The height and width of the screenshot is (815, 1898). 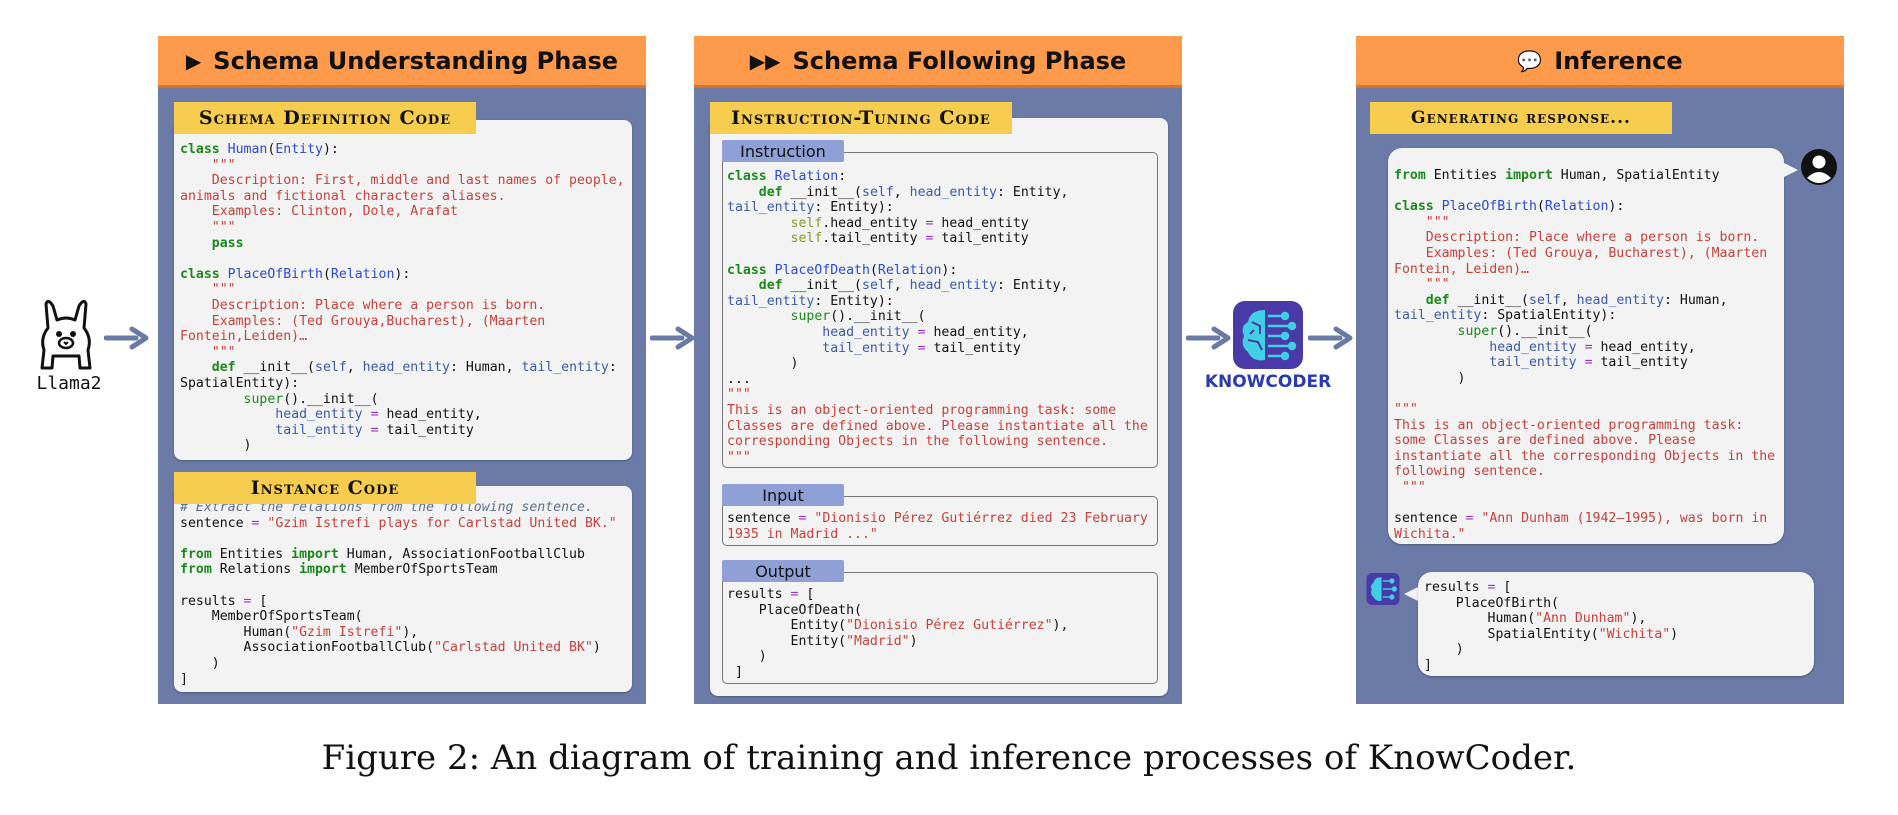 I want to click on knowcoder-avatar-icon, so click(x=1383, y=589).